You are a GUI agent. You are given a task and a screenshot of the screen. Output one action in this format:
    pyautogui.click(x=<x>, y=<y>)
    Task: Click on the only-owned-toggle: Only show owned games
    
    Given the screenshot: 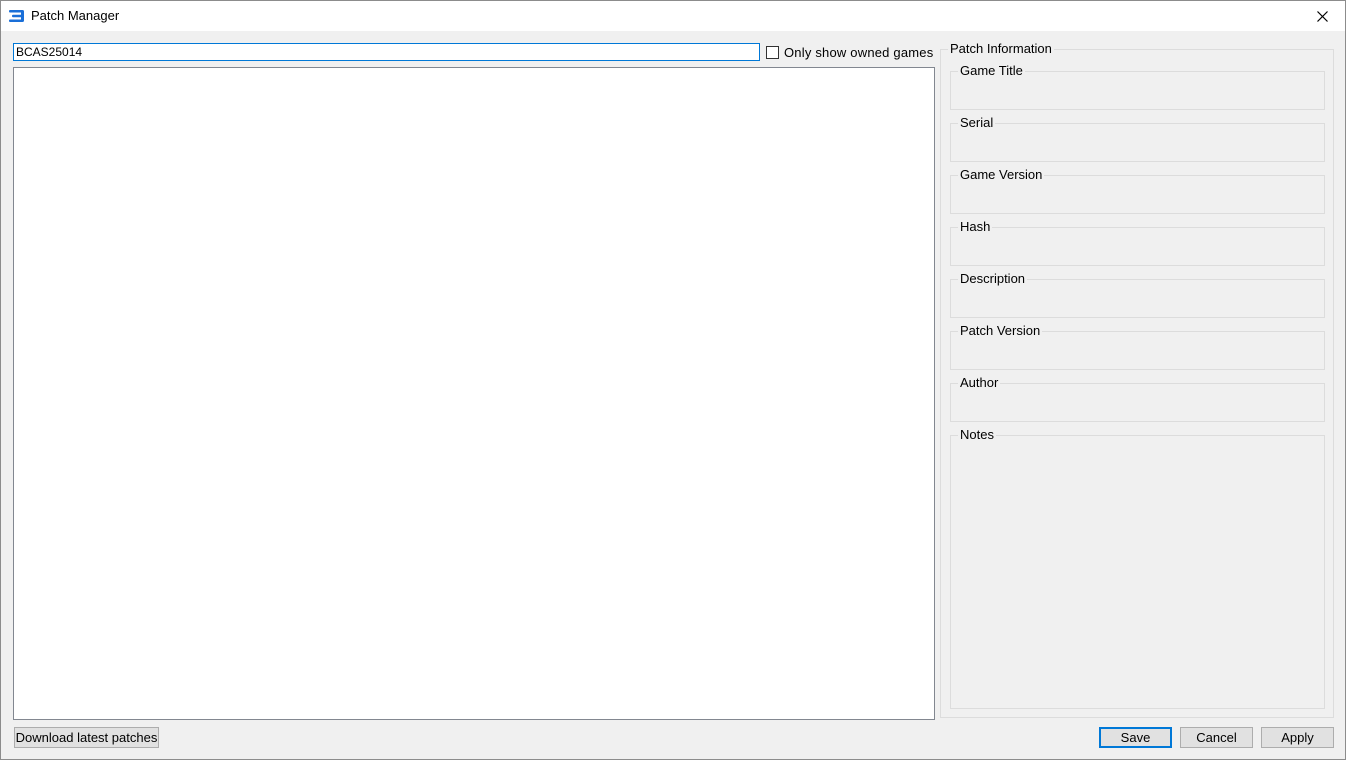 What is the action you would take?
    pyautogui.click(x=849, y=52)
    